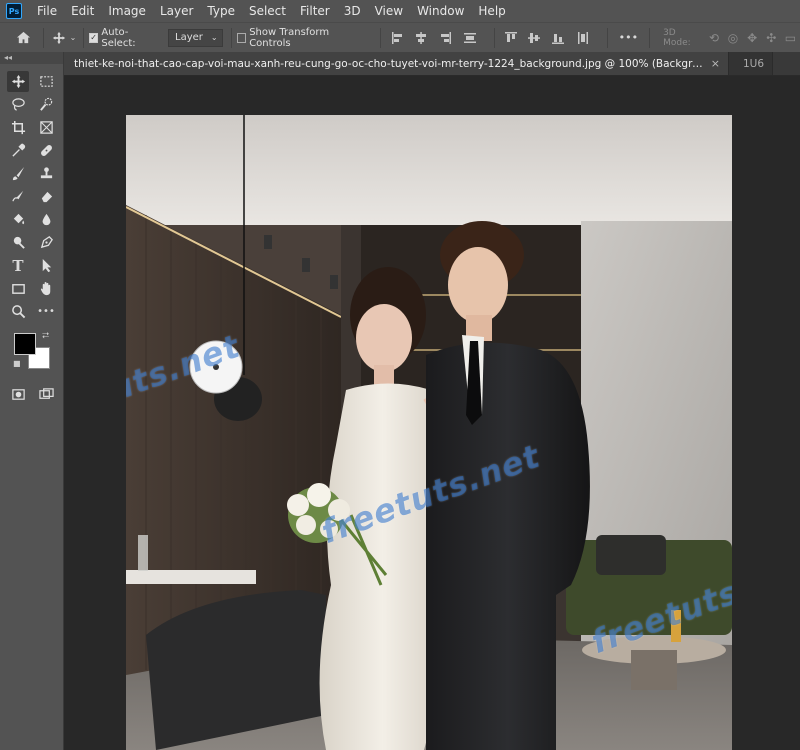 This screenshot has width=800, height=750. Describe the element at coordinates (118, 37) in the screenshot. I see `auto-select-label: Auto-Select:` at that location.